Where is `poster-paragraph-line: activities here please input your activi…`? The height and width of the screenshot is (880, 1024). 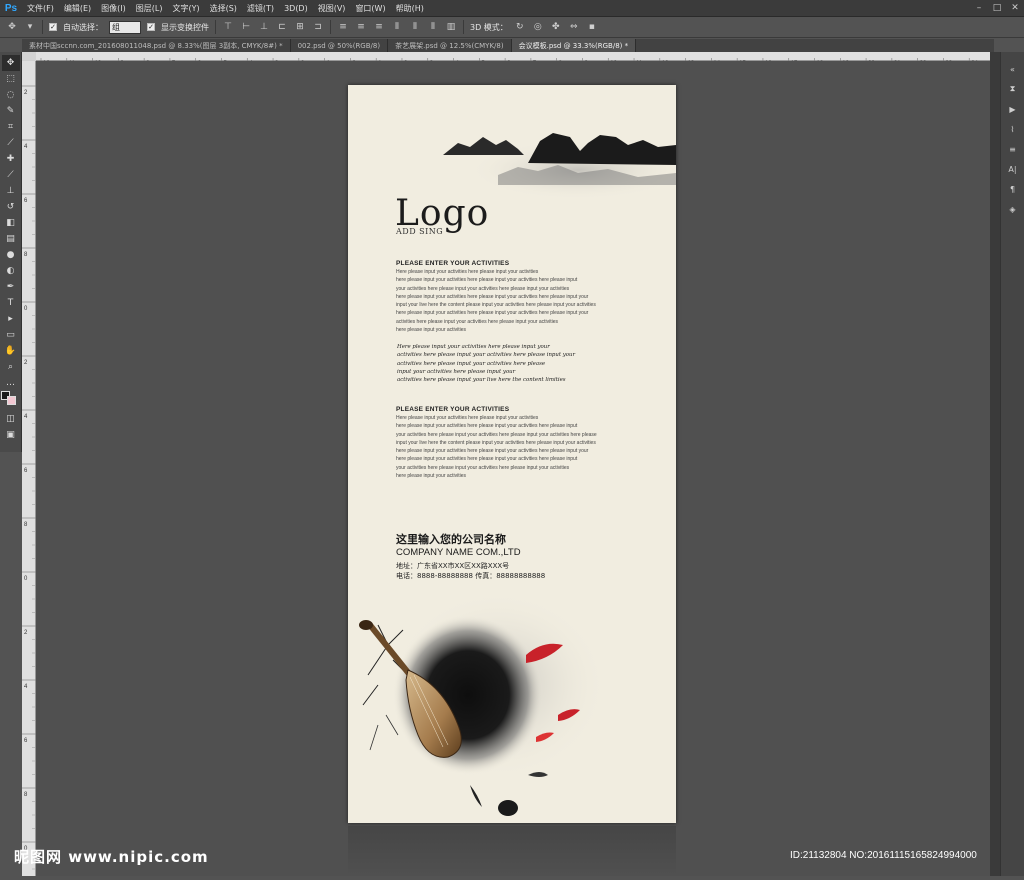
poster-paragraph-line: activities here please input your activi… is located at coordinates (477, 321).